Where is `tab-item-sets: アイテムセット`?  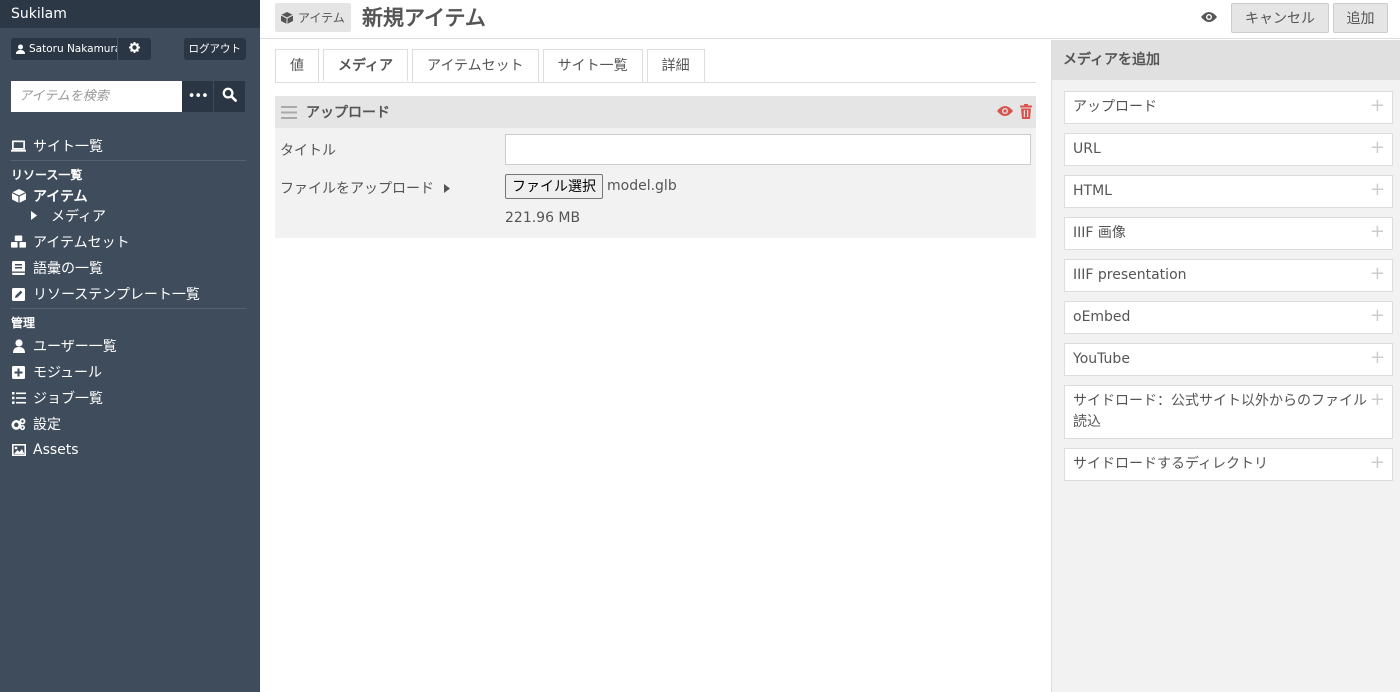
tab-item-sets: アイテムセット is located at coordinates (475, 65).